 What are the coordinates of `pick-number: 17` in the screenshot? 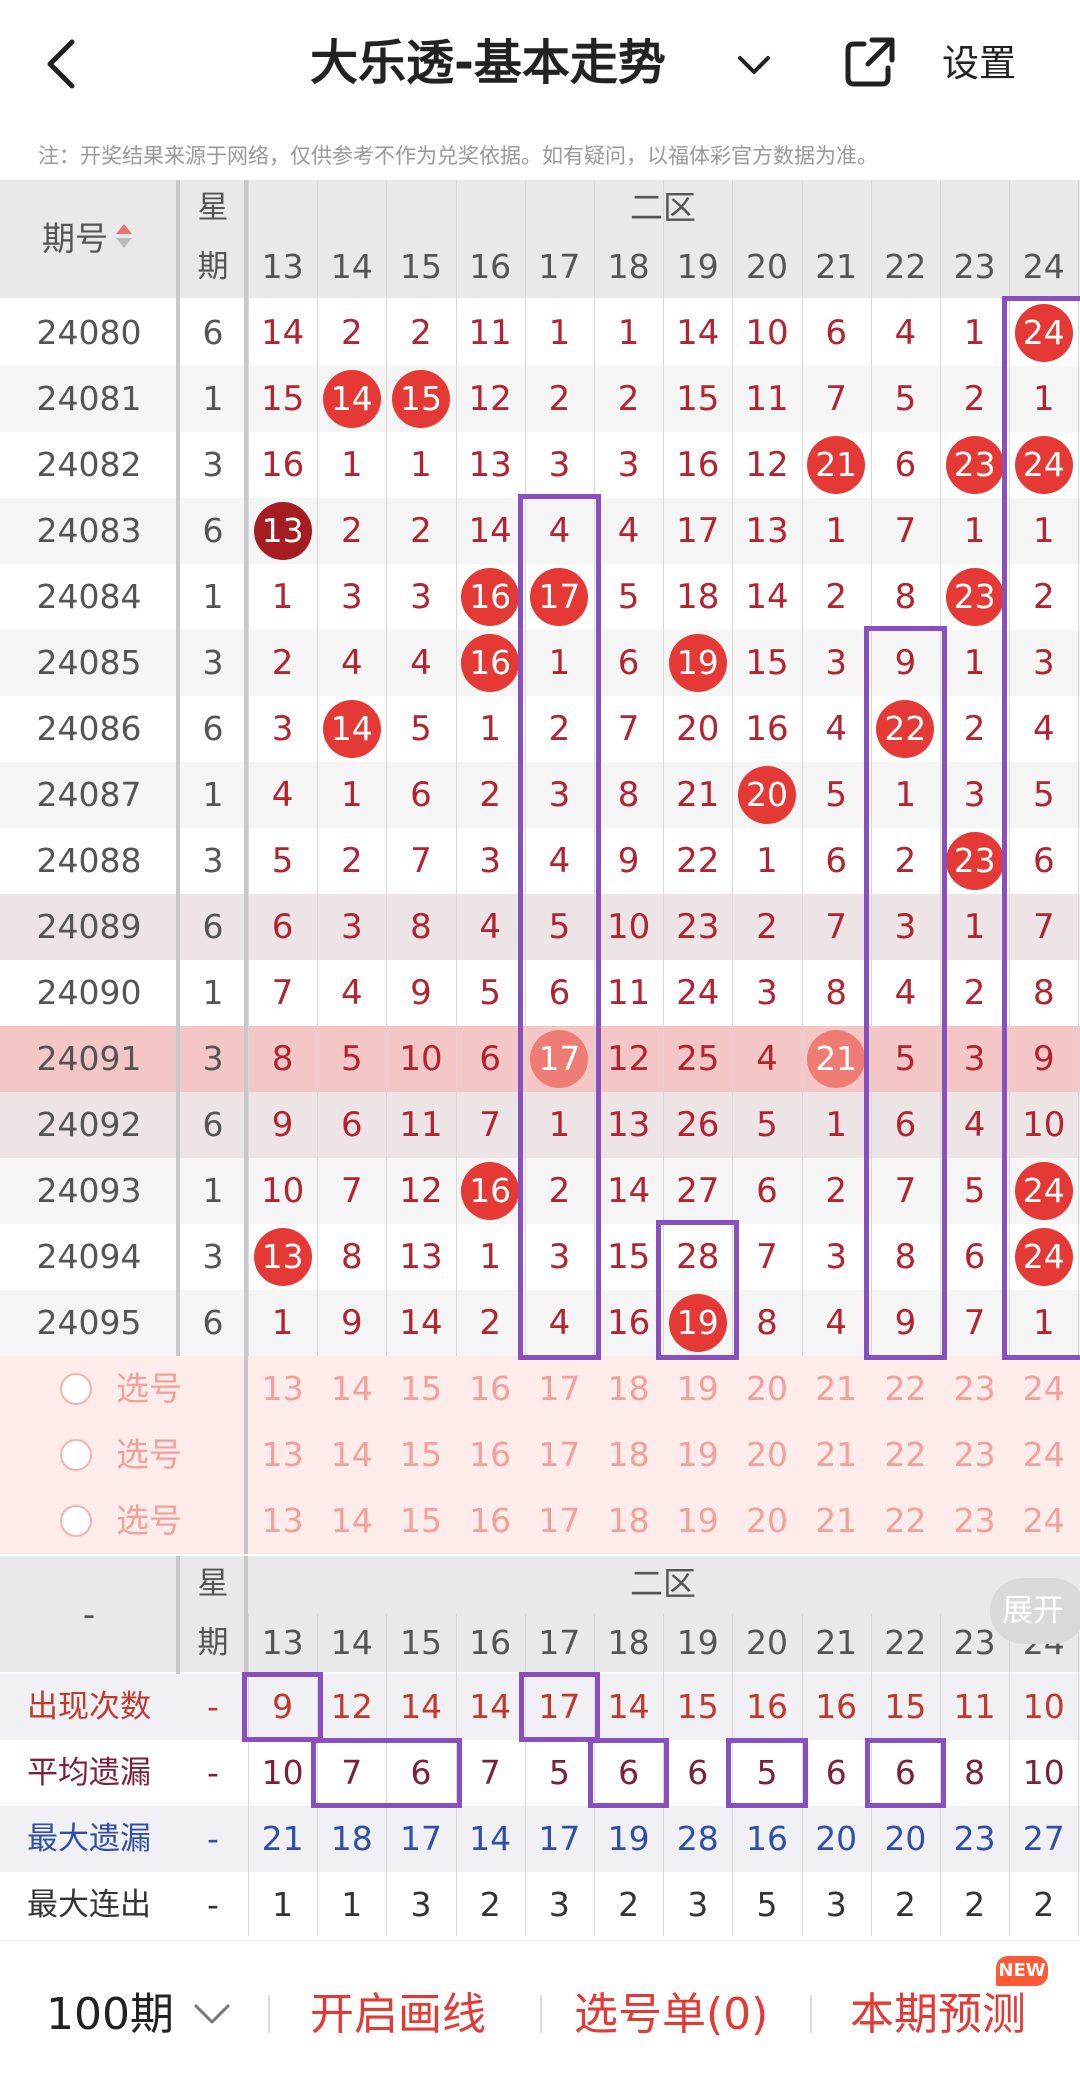 It's located at (559, 1455).